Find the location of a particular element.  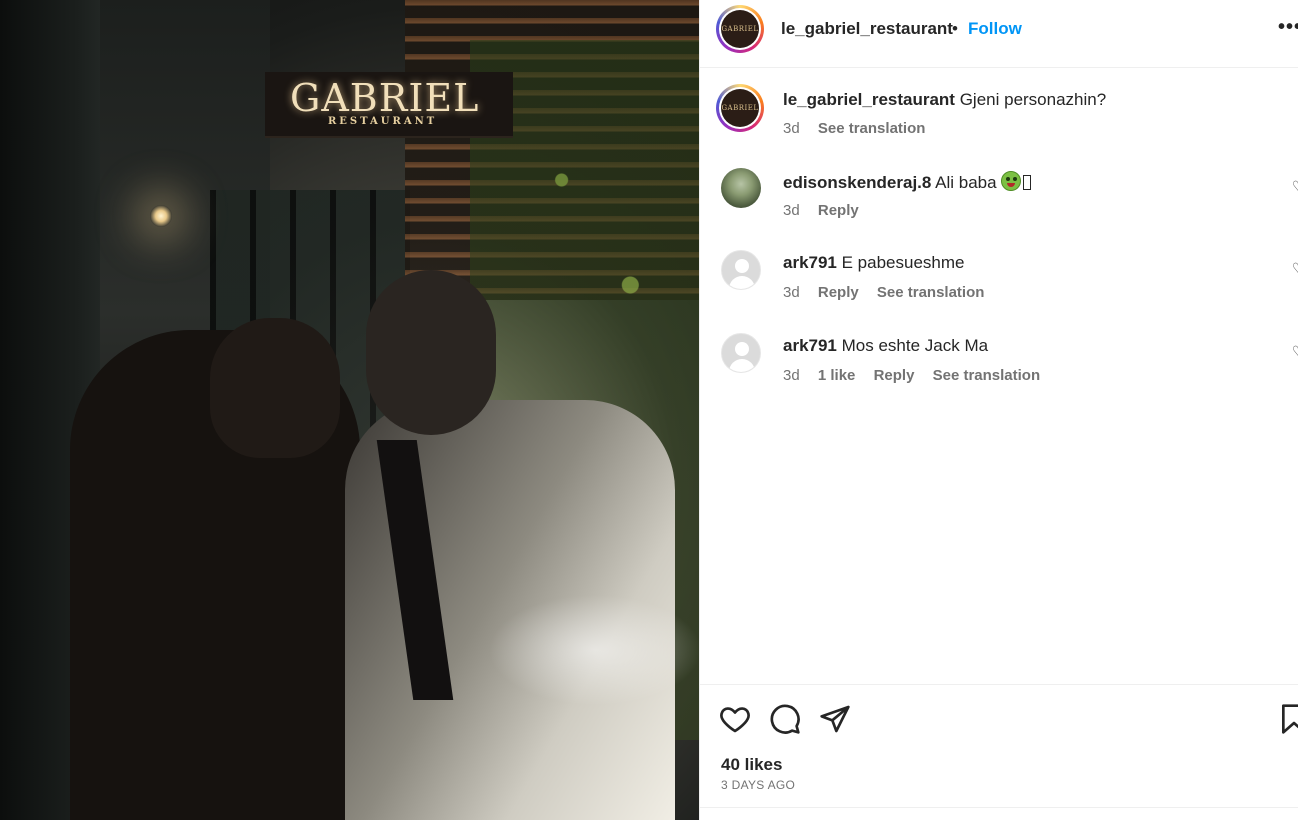

comment-text: E pabesueshme is located at coordinates (903, 262).